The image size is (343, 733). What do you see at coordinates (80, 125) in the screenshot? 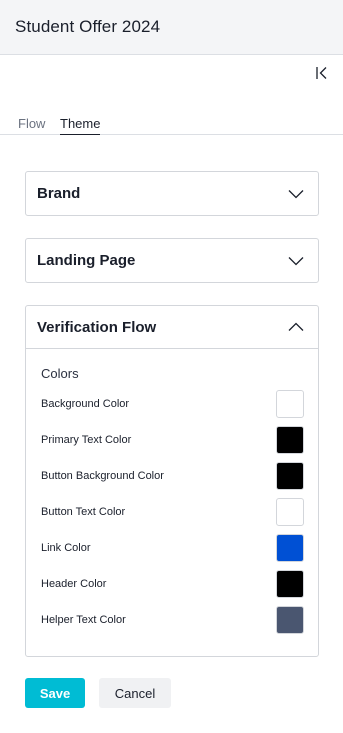
I see `tab-theme: Theme` at bounding box center [80, 125].